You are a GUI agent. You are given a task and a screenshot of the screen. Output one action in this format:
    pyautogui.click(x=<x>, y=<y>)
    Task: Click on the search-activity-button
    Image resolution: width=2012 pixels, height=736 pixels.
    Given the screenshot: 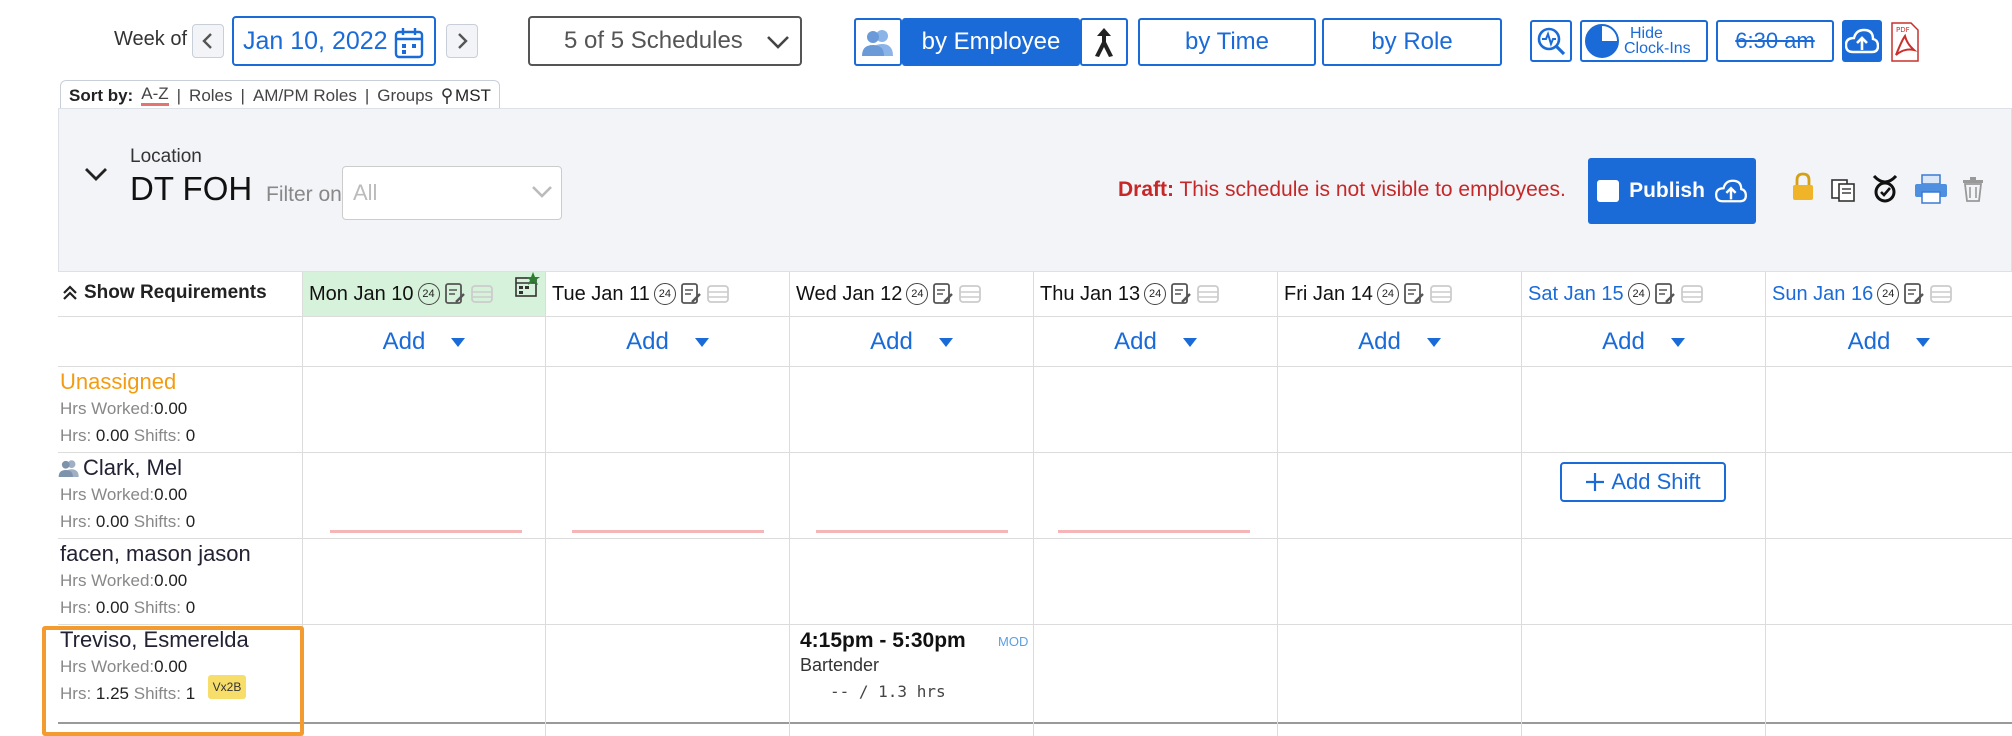 What is the action you would take?
    pyautogui.click(x=1551, y=41)
    